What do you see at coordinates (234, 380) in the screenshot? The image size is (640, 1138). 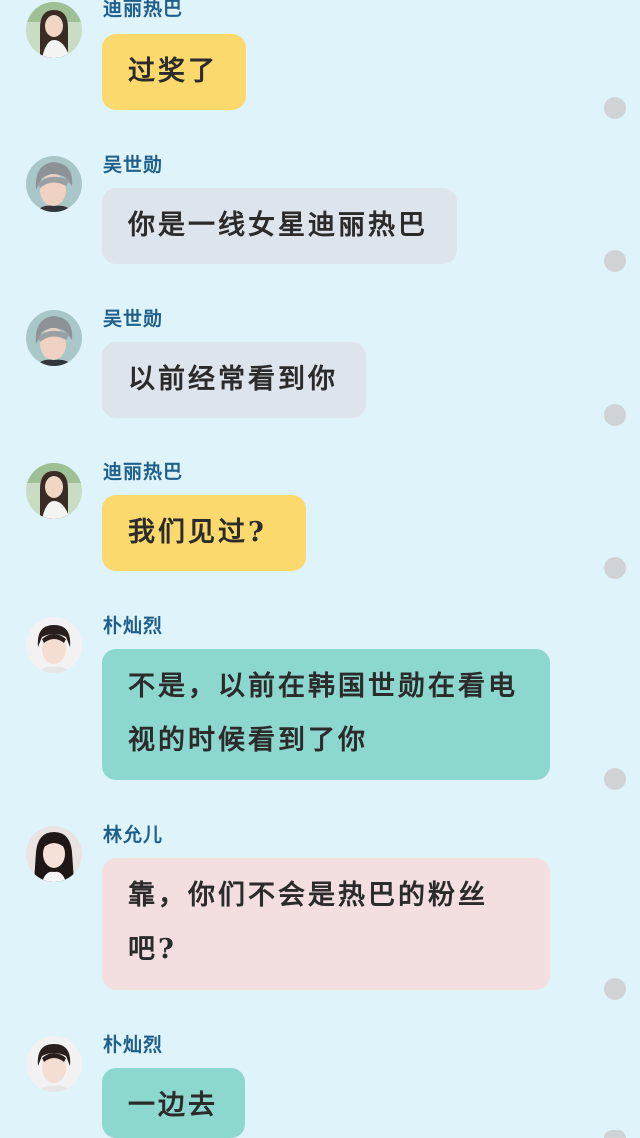 I see `message-bubble: 以前经常看到你` at bounding box center [234, 380].